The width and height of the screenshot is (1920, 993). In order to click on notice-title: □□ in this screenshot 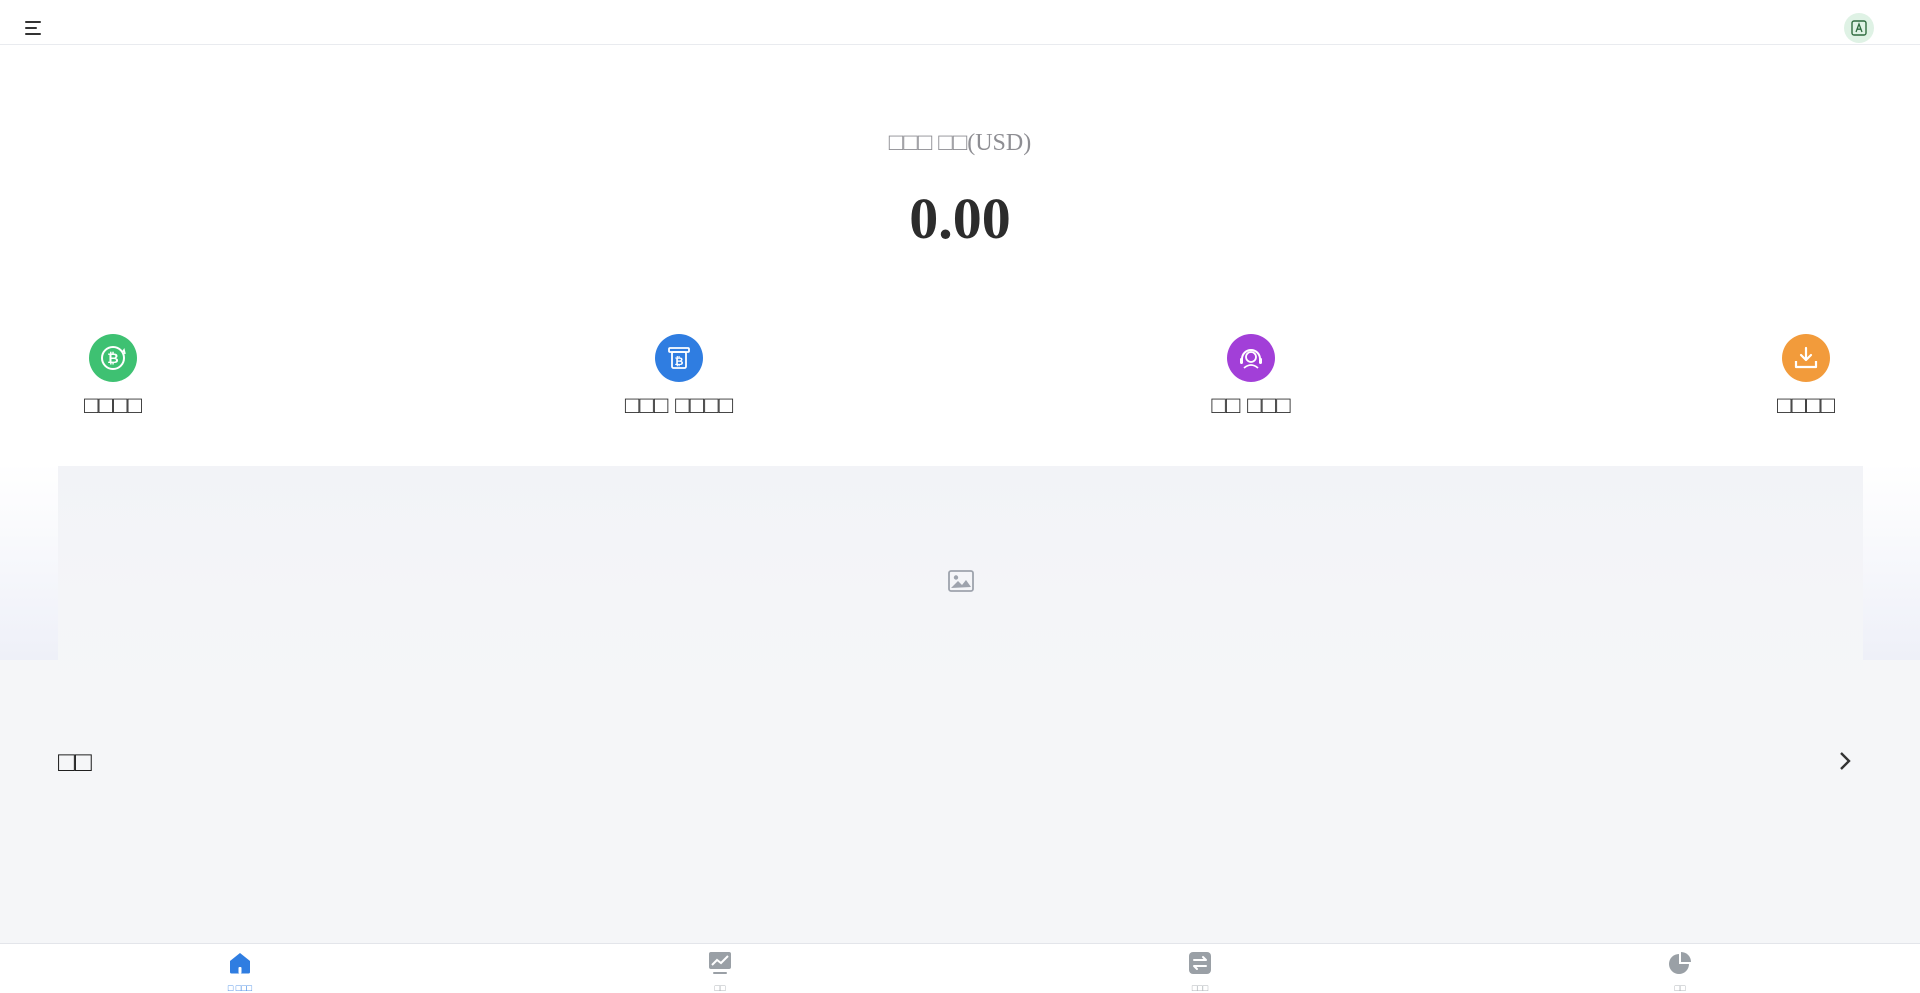, I will do `click(75, 761)`.